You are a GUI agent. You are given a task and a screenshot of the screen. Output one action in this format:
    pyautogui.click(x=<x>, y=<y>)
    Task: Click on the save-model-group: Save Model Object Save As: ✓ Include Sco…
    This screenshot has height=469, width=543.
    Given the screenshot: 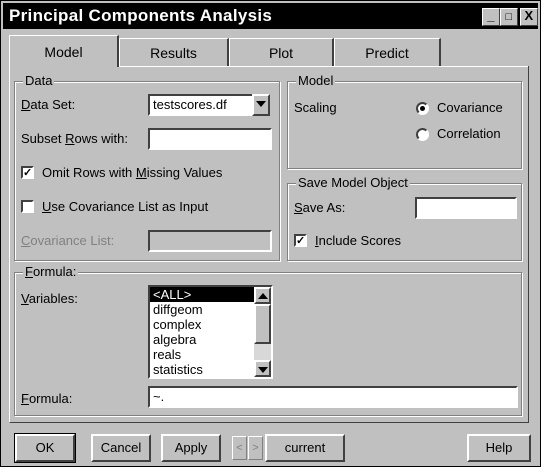 What is the action you would take?
    pyautogui.click(x=404, y=218)
    